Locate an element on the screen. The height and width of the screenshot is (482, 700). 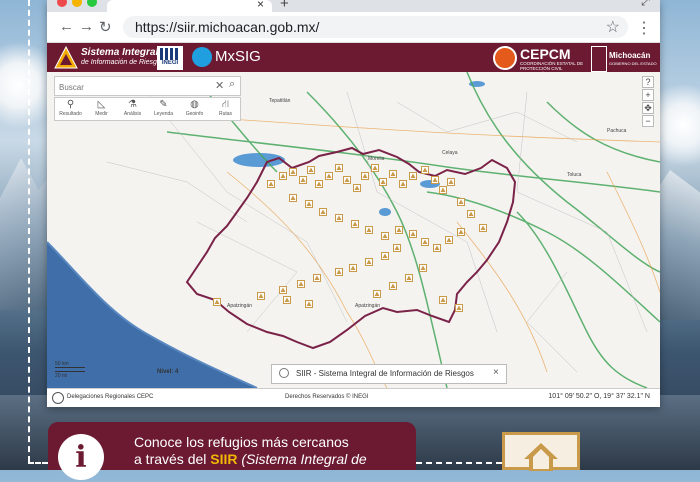
close-icon: ✕ is located at coordinates (219, 85).